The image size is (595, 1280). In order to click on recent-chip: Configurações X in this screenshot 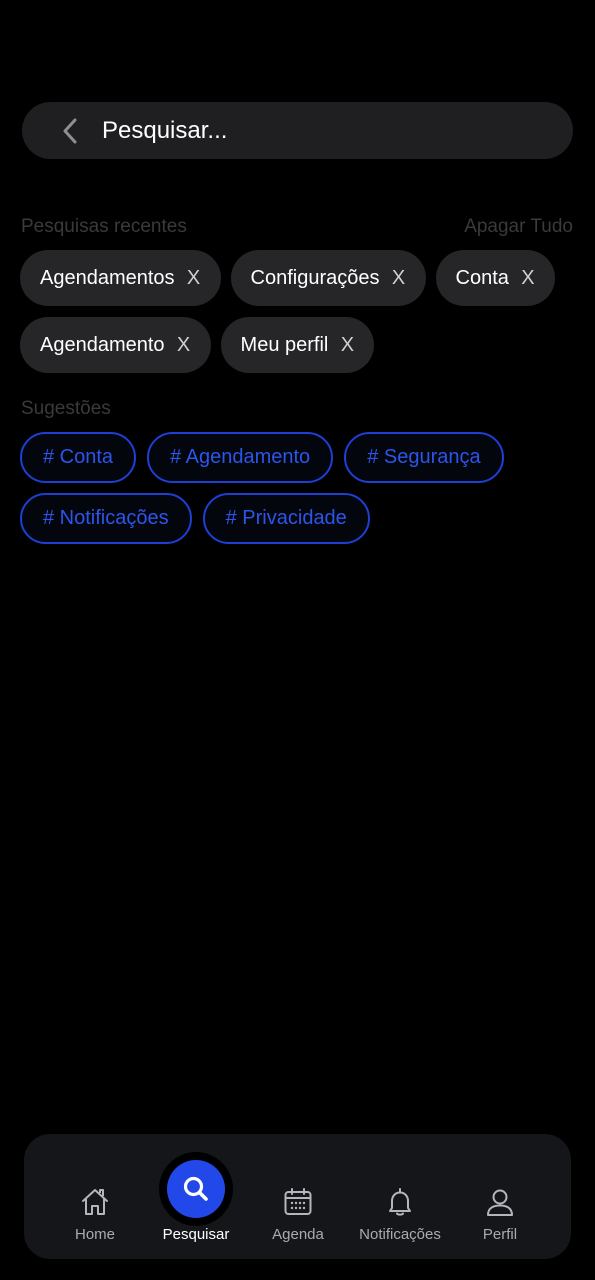, I will do `click(328, 278)`.